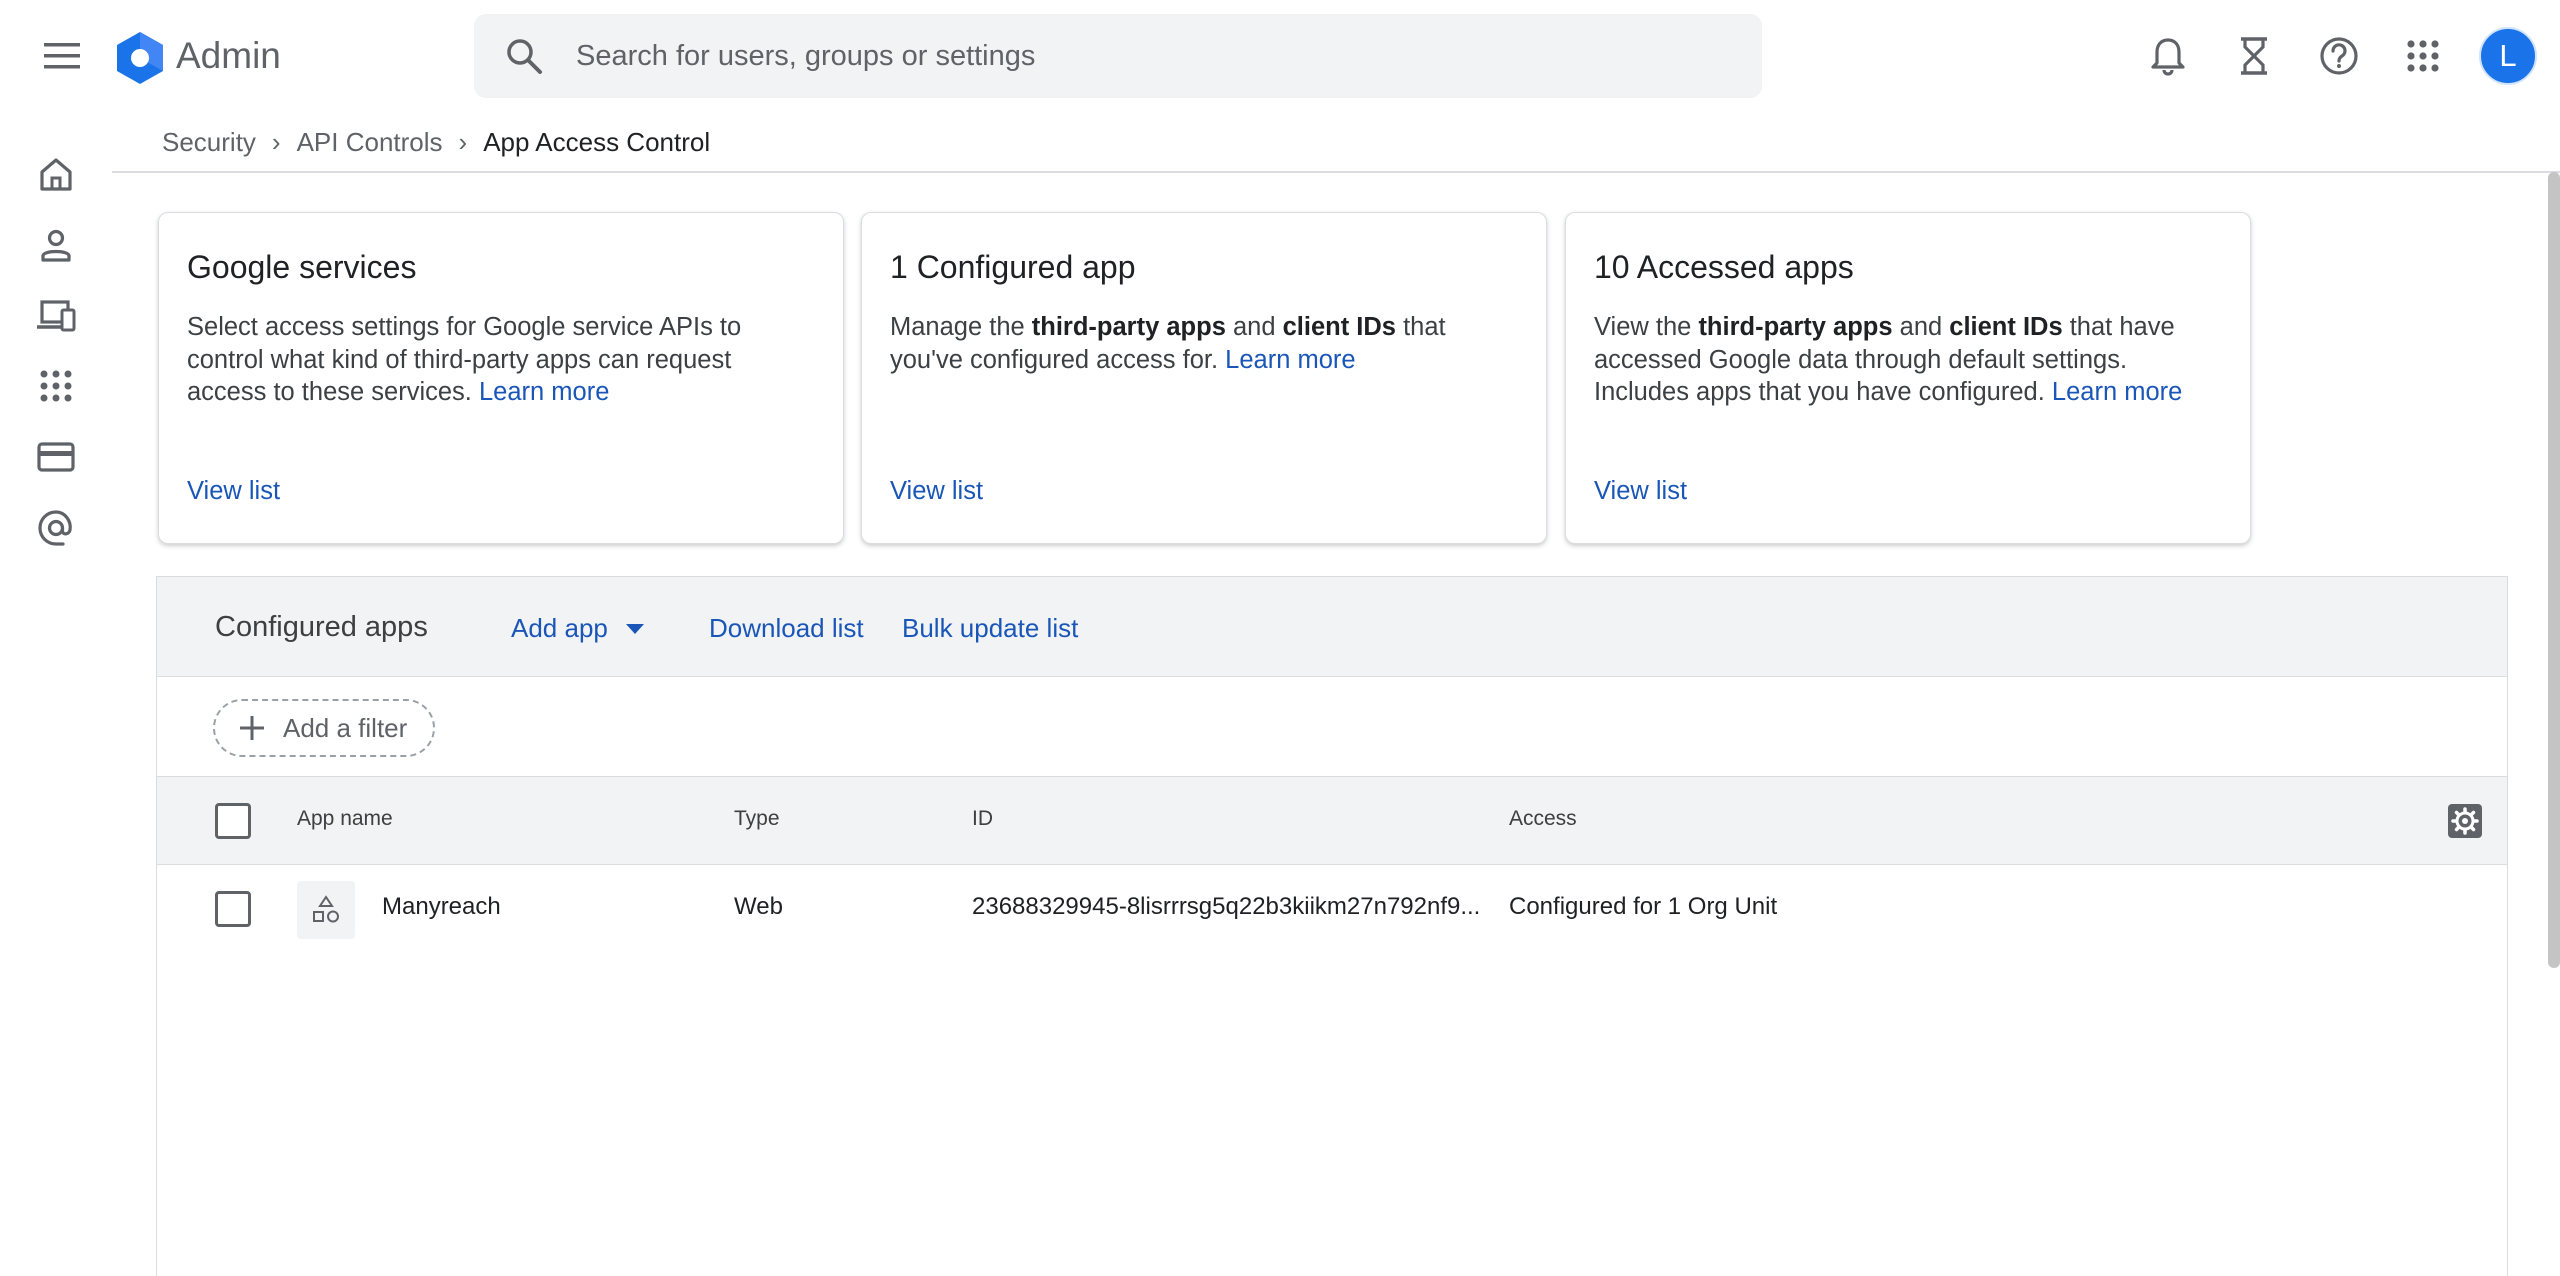  Describe the element at coordinates (209, 142) in the screenshot. I see `breadcrumb-security: Security` at that location.